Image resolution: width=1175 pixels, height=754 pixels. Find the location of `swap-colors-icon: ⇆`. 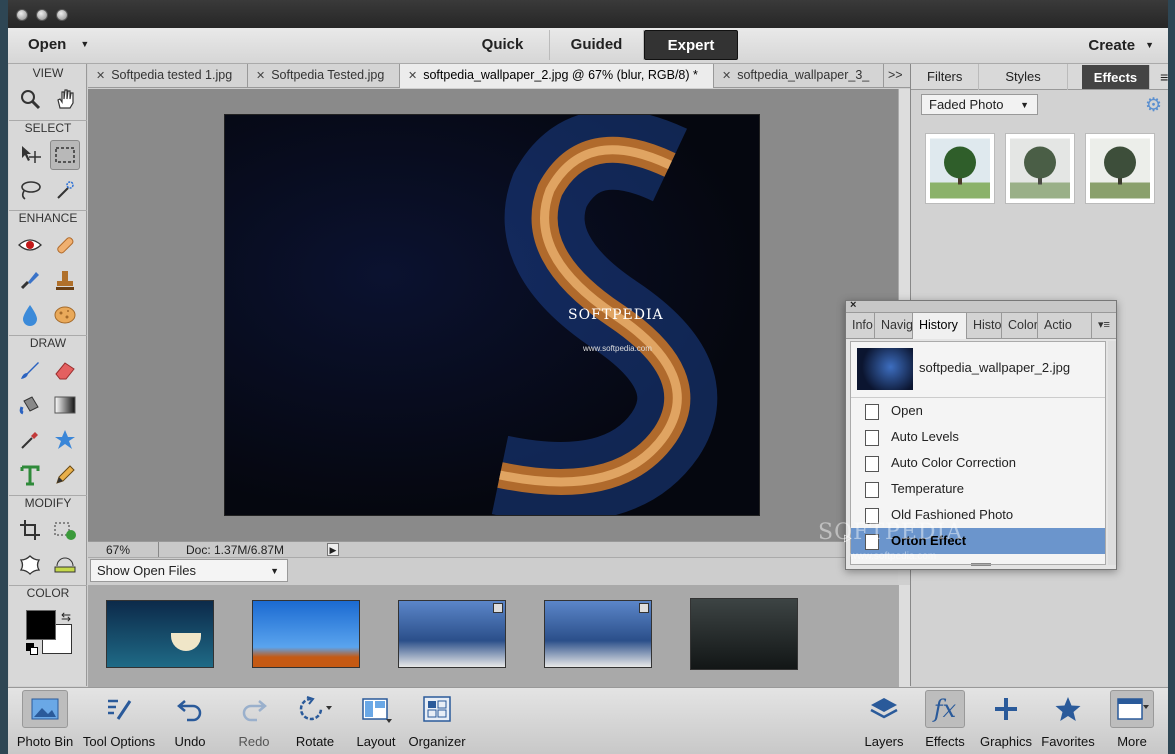

swap-colors-icon: ⇆ is located at coordinates (66, 617).